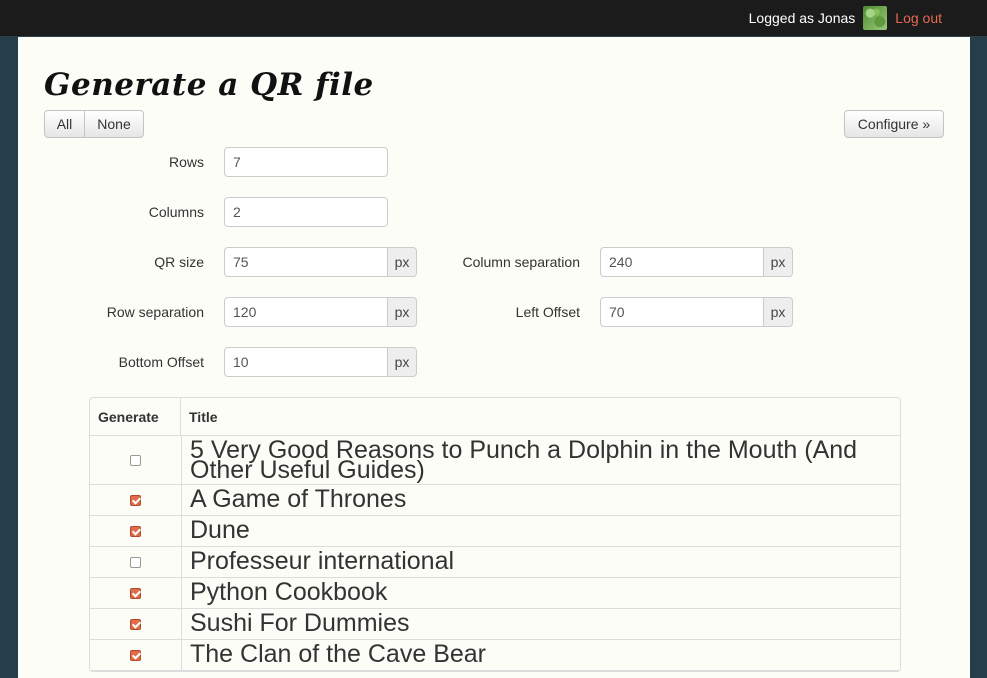 The image size is (987, 678). What do you see at coordinates (894, 124) in the screenshot?
I see `configure-button: Configure »` at bounding box center [894, 124].